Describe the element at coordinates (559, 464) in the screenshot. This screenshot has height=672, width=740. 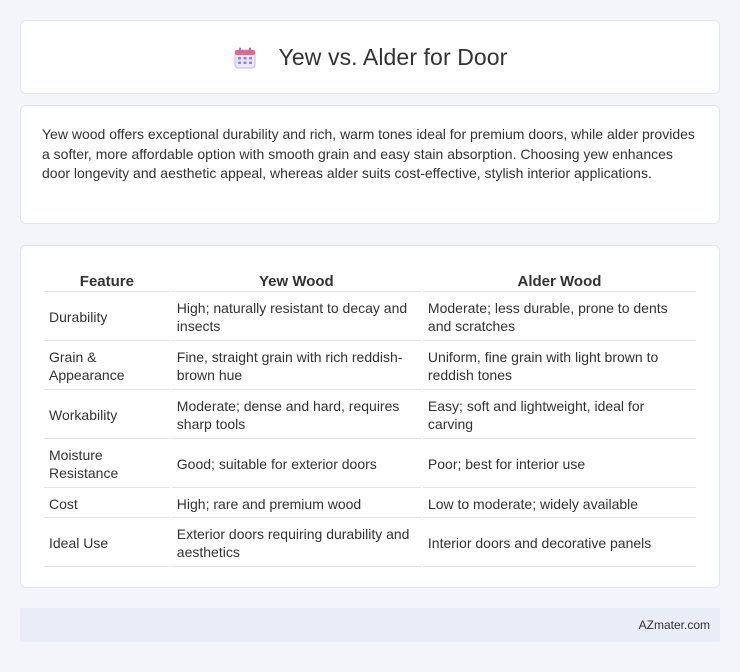
I see `alder-cell: Poor; best for interior use` at that location.